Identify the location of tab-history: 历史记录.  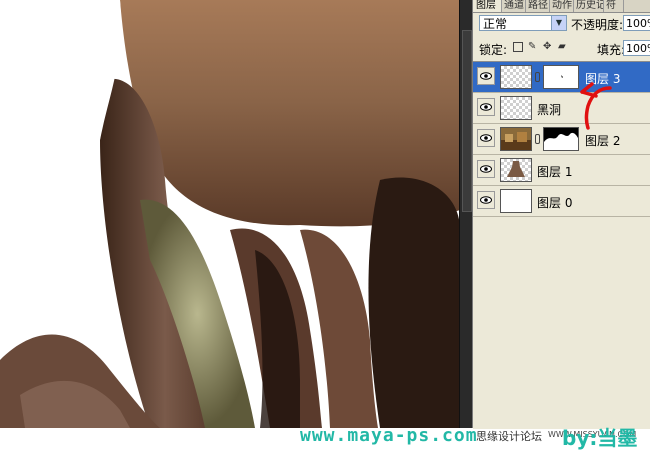
(588, 6).